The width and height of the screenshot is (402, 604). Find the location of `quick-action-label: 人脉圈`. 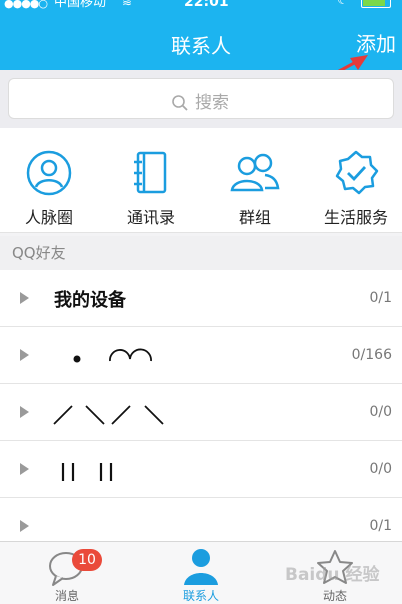

quick-action-label: 人脉圈 is located at coordinates (48, 217).